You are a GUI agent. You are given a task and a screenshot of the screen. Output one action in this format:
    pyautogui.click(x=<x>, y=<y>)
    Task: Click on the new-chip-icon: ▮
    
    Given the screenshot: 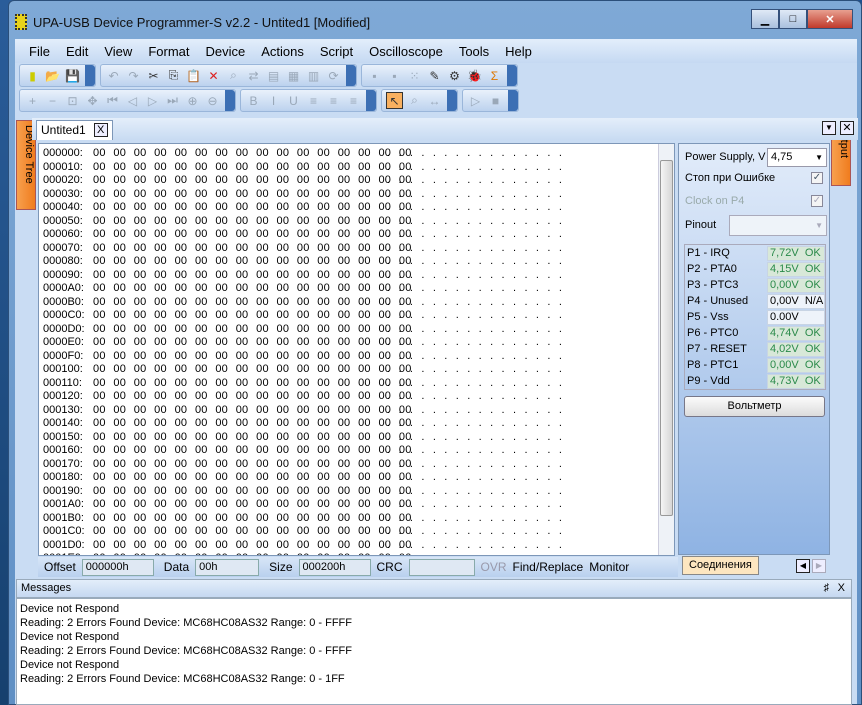 What is the action you would take?
    pyautogui.click(x=32, y=75)
    